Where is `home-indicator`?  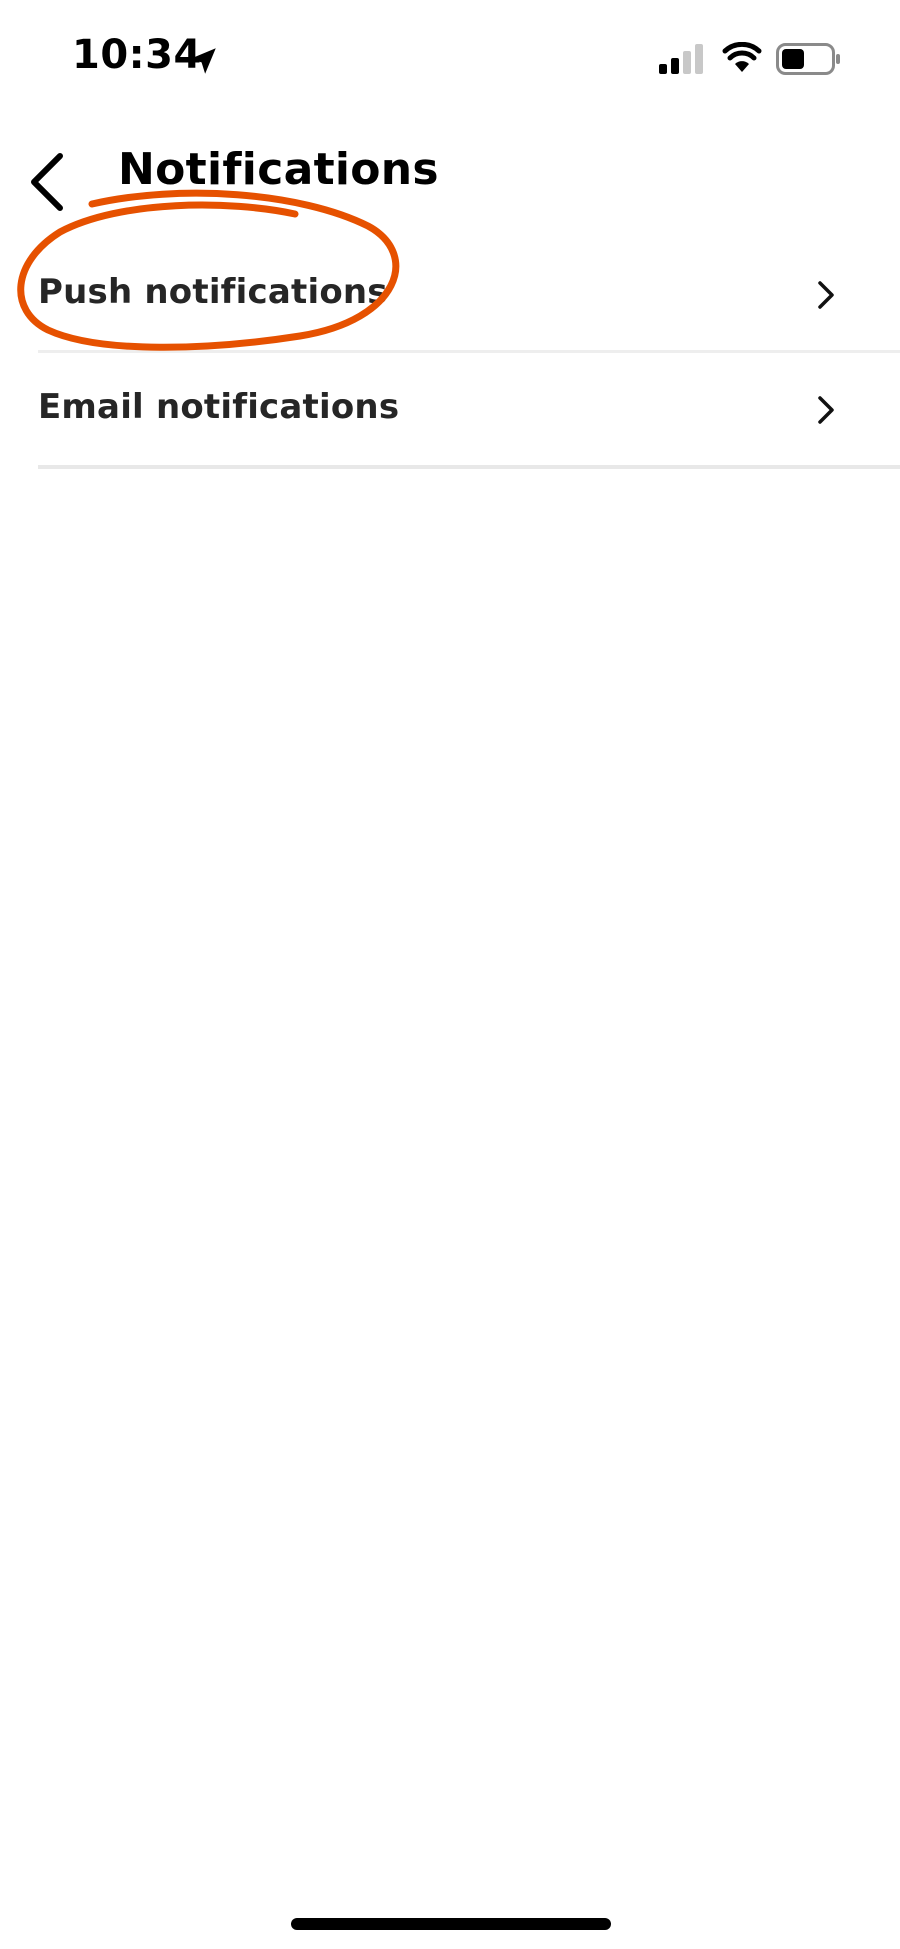 home-indicator is located at coordinates (451, 1924).